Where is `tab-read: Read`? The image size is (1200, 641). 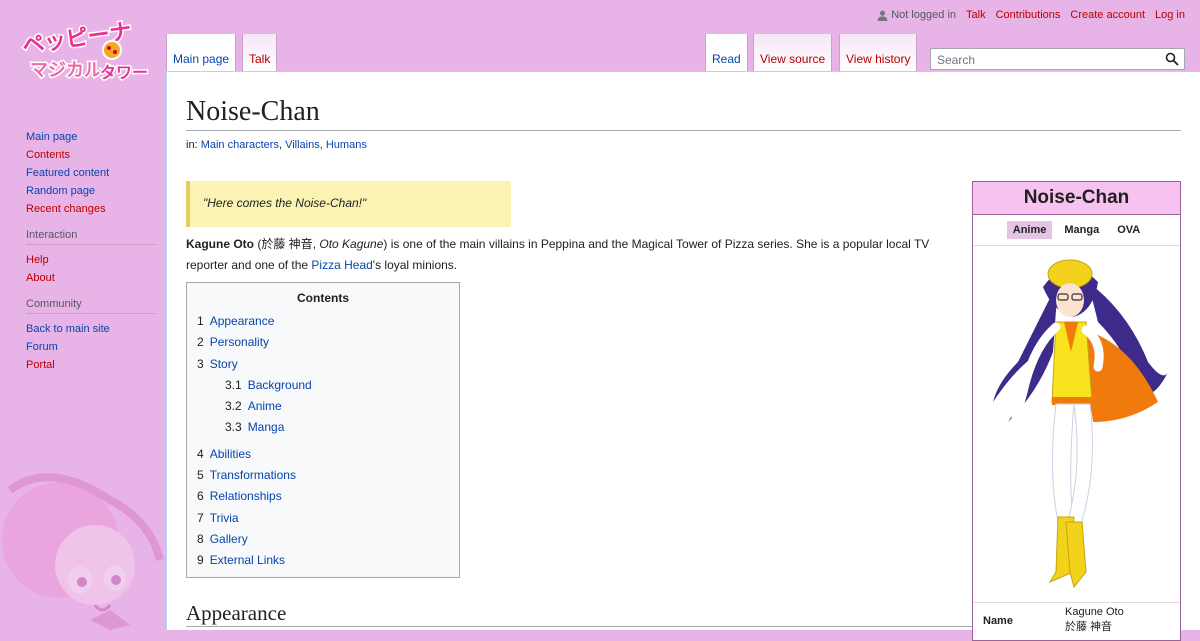 tab-read: Read is located at coordinates (726, 53).